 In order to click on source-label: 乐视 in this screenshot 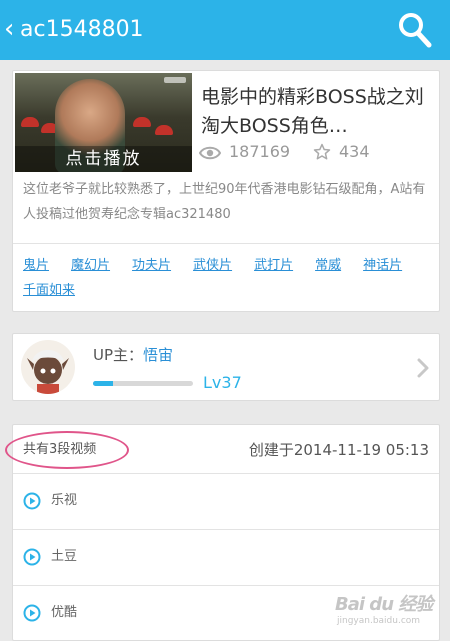, I will do `click(64, 500)`.